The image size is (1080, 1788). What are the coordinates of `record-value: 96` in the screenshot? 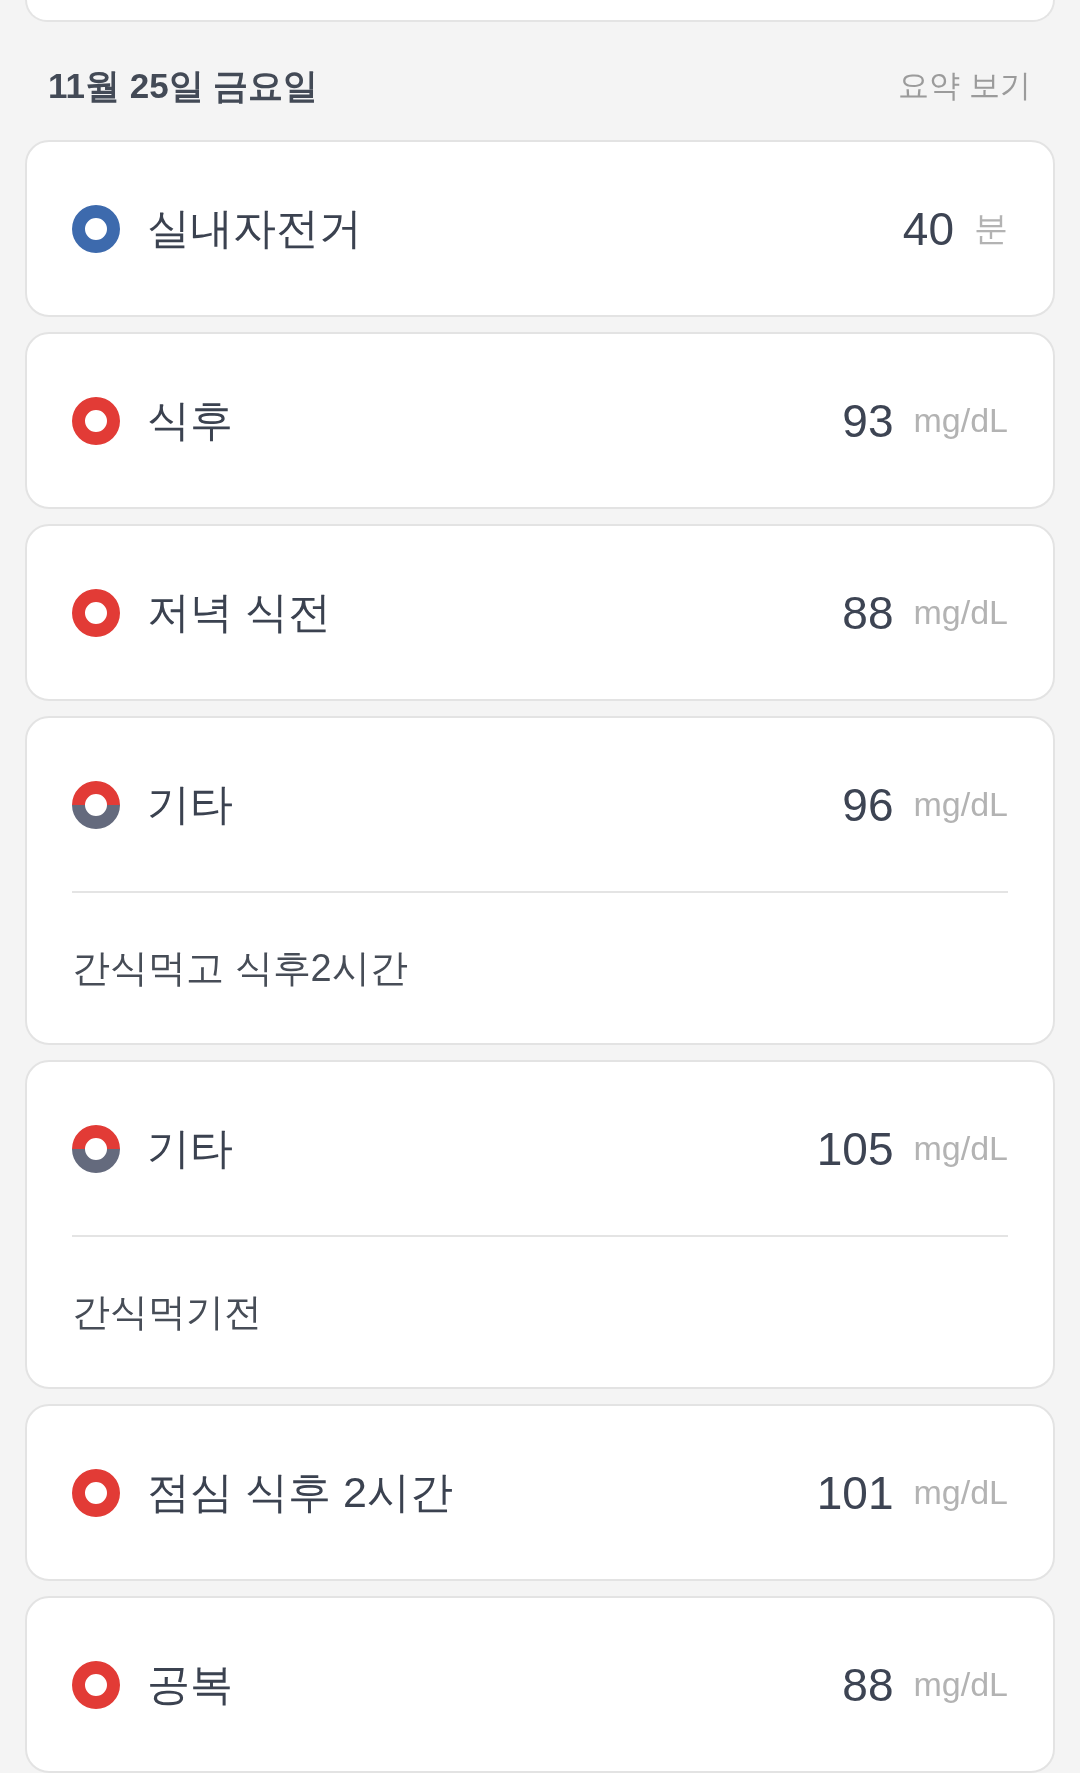 It's located at (868, 804).